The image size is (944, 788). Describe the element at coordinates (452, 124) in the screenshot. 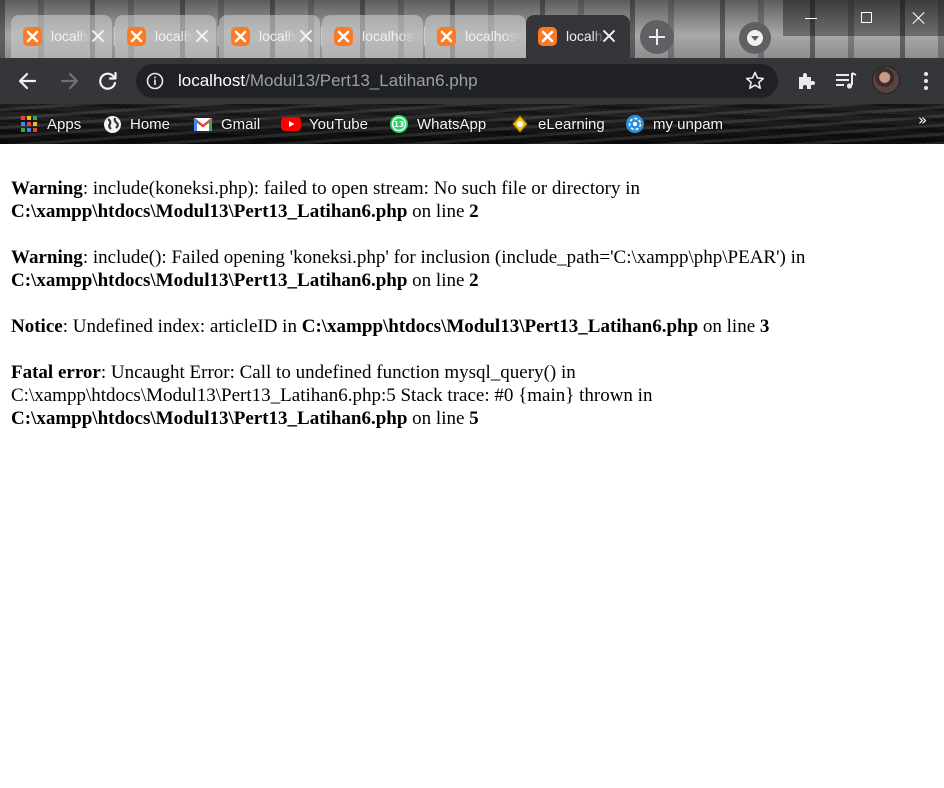

I see `bookmark-label: WhatsApp` at that location.